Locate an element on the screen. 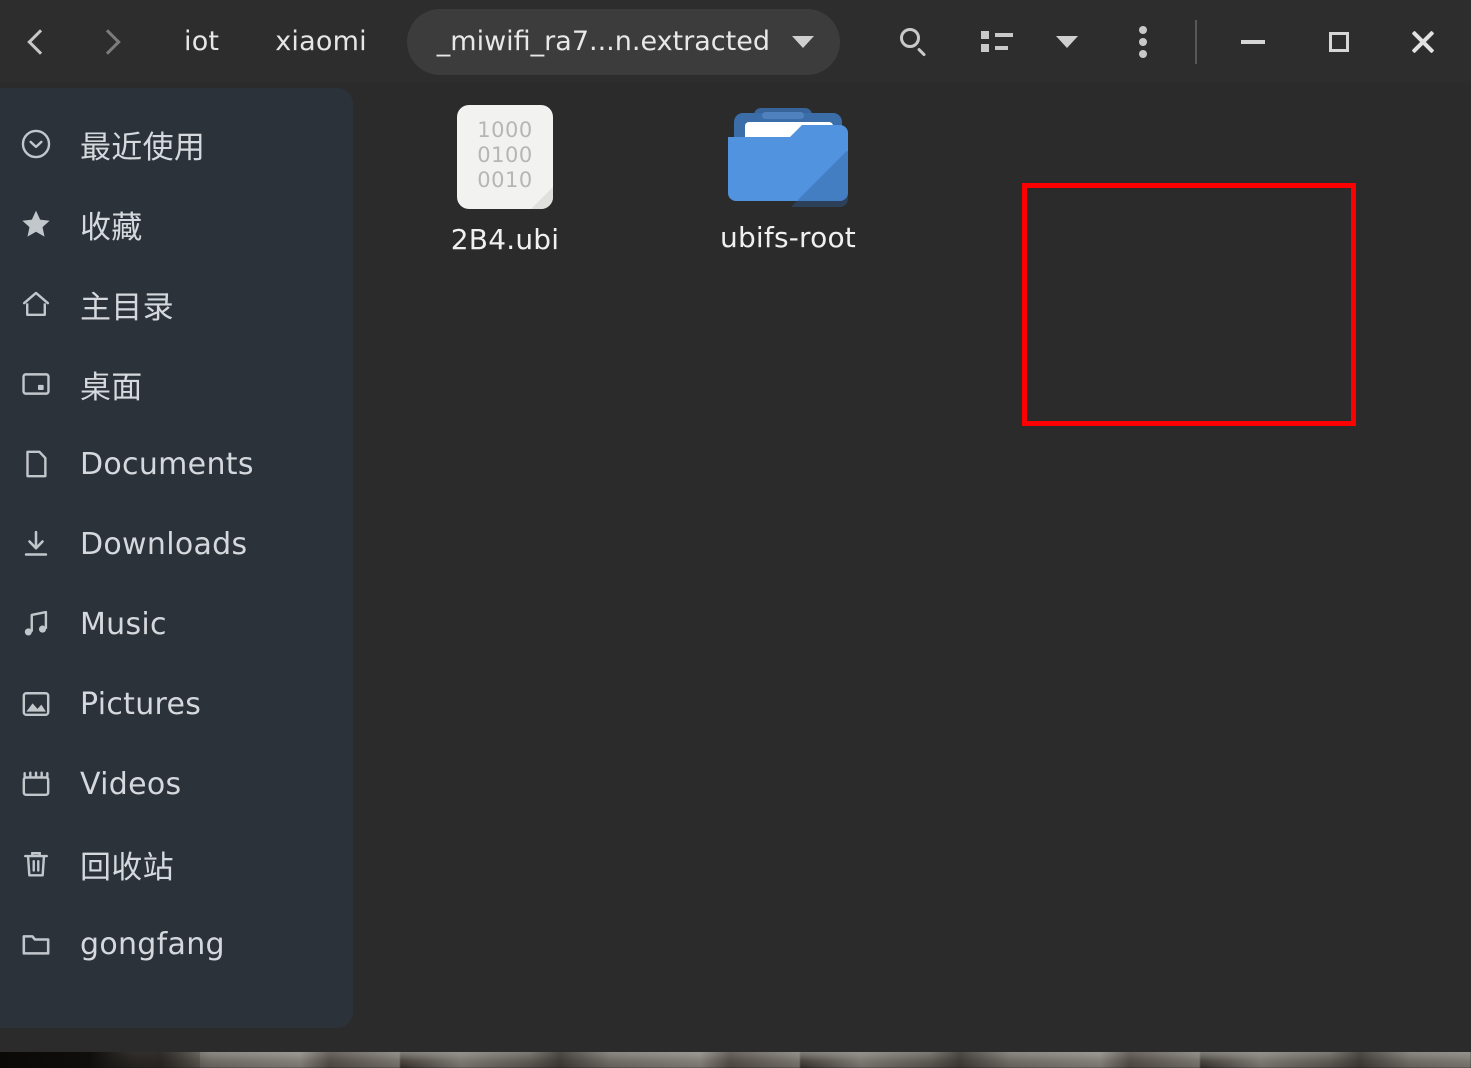 The height and width of the screenshot is (1068, 1471). page-fold-corner is located at coordinates (542, 198).